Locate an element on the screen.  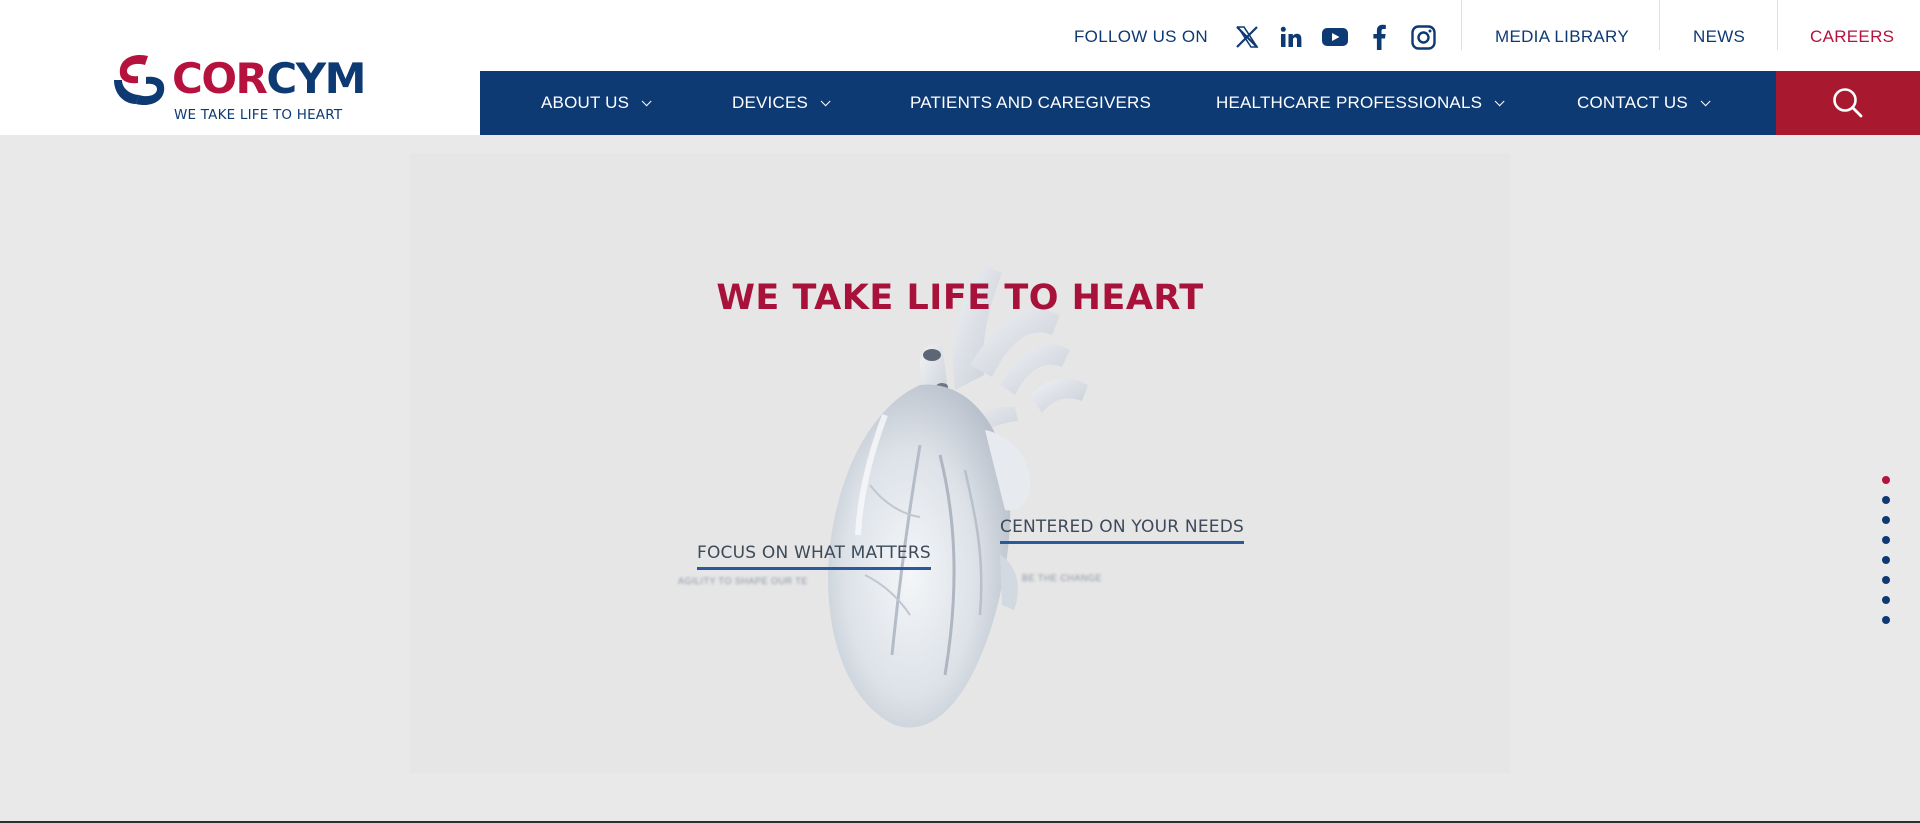
corcym-logo: CORCYM WE TAKE LIFE TO HEART is located at coordinates (239, 87).